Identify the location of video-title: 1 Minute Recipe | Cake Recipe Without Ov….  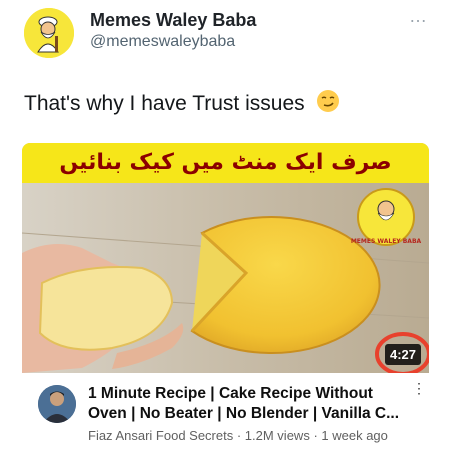
(248, 404).